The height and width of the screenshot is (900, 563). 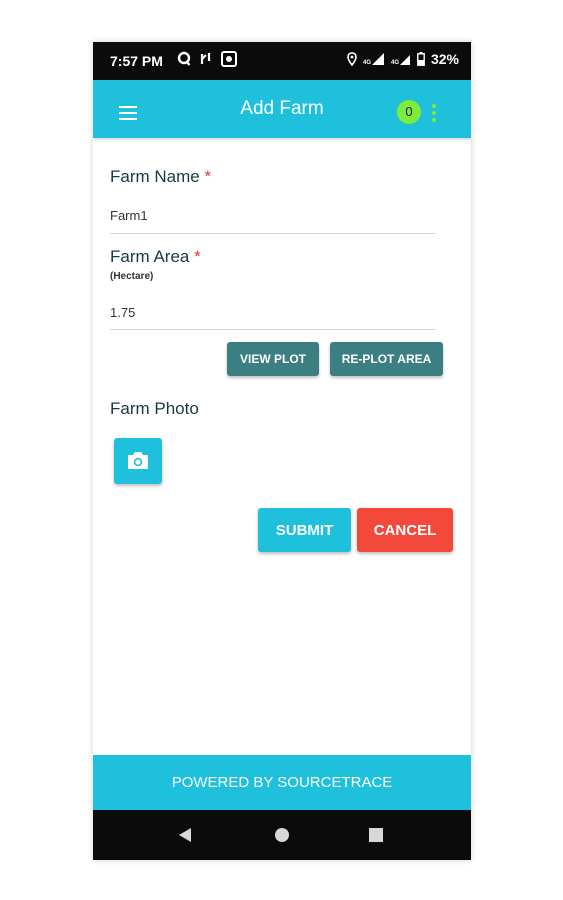 I want to click on farm-area-label: Farm Area *, so click(x=155, y=257).